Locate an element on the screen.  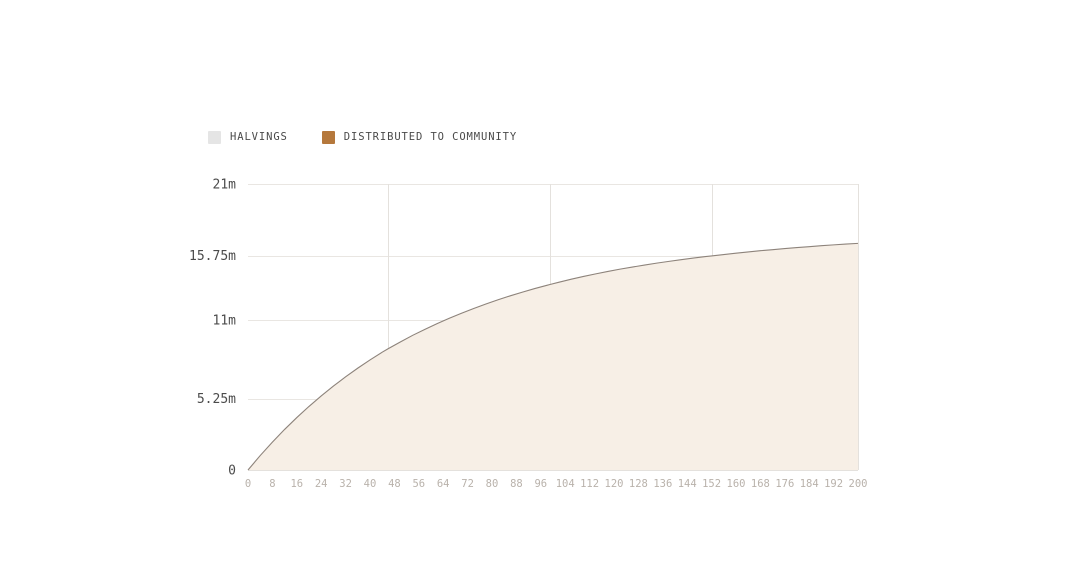
x-tick-168: 168 is located at coordinates (760, 484).